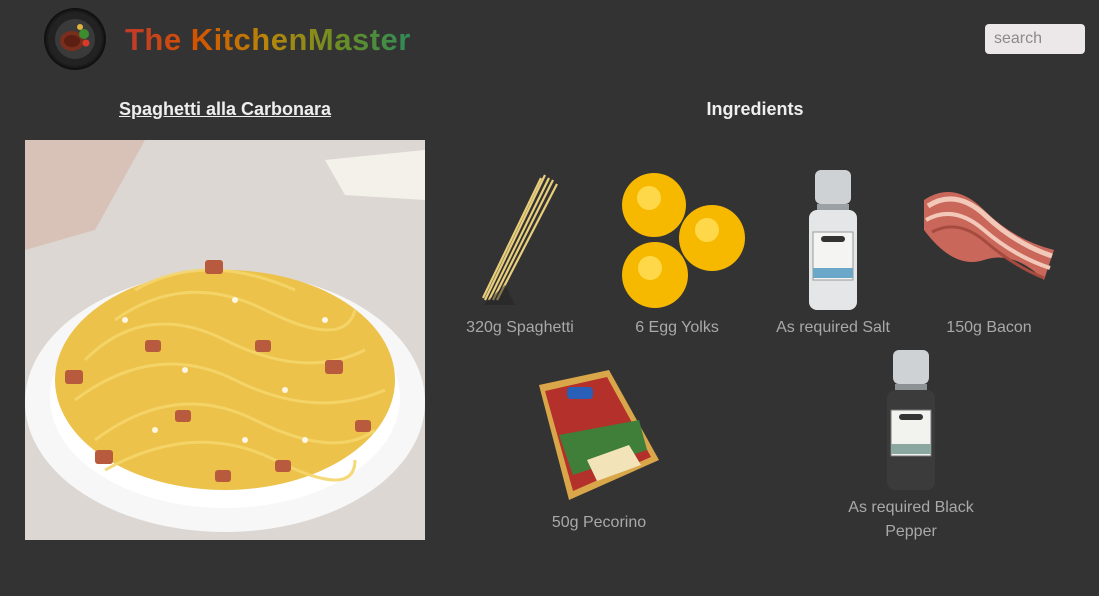 The width and height of the screenshot is (1099, 596). I want to click on steak-plate-icon, so click(75, 39).